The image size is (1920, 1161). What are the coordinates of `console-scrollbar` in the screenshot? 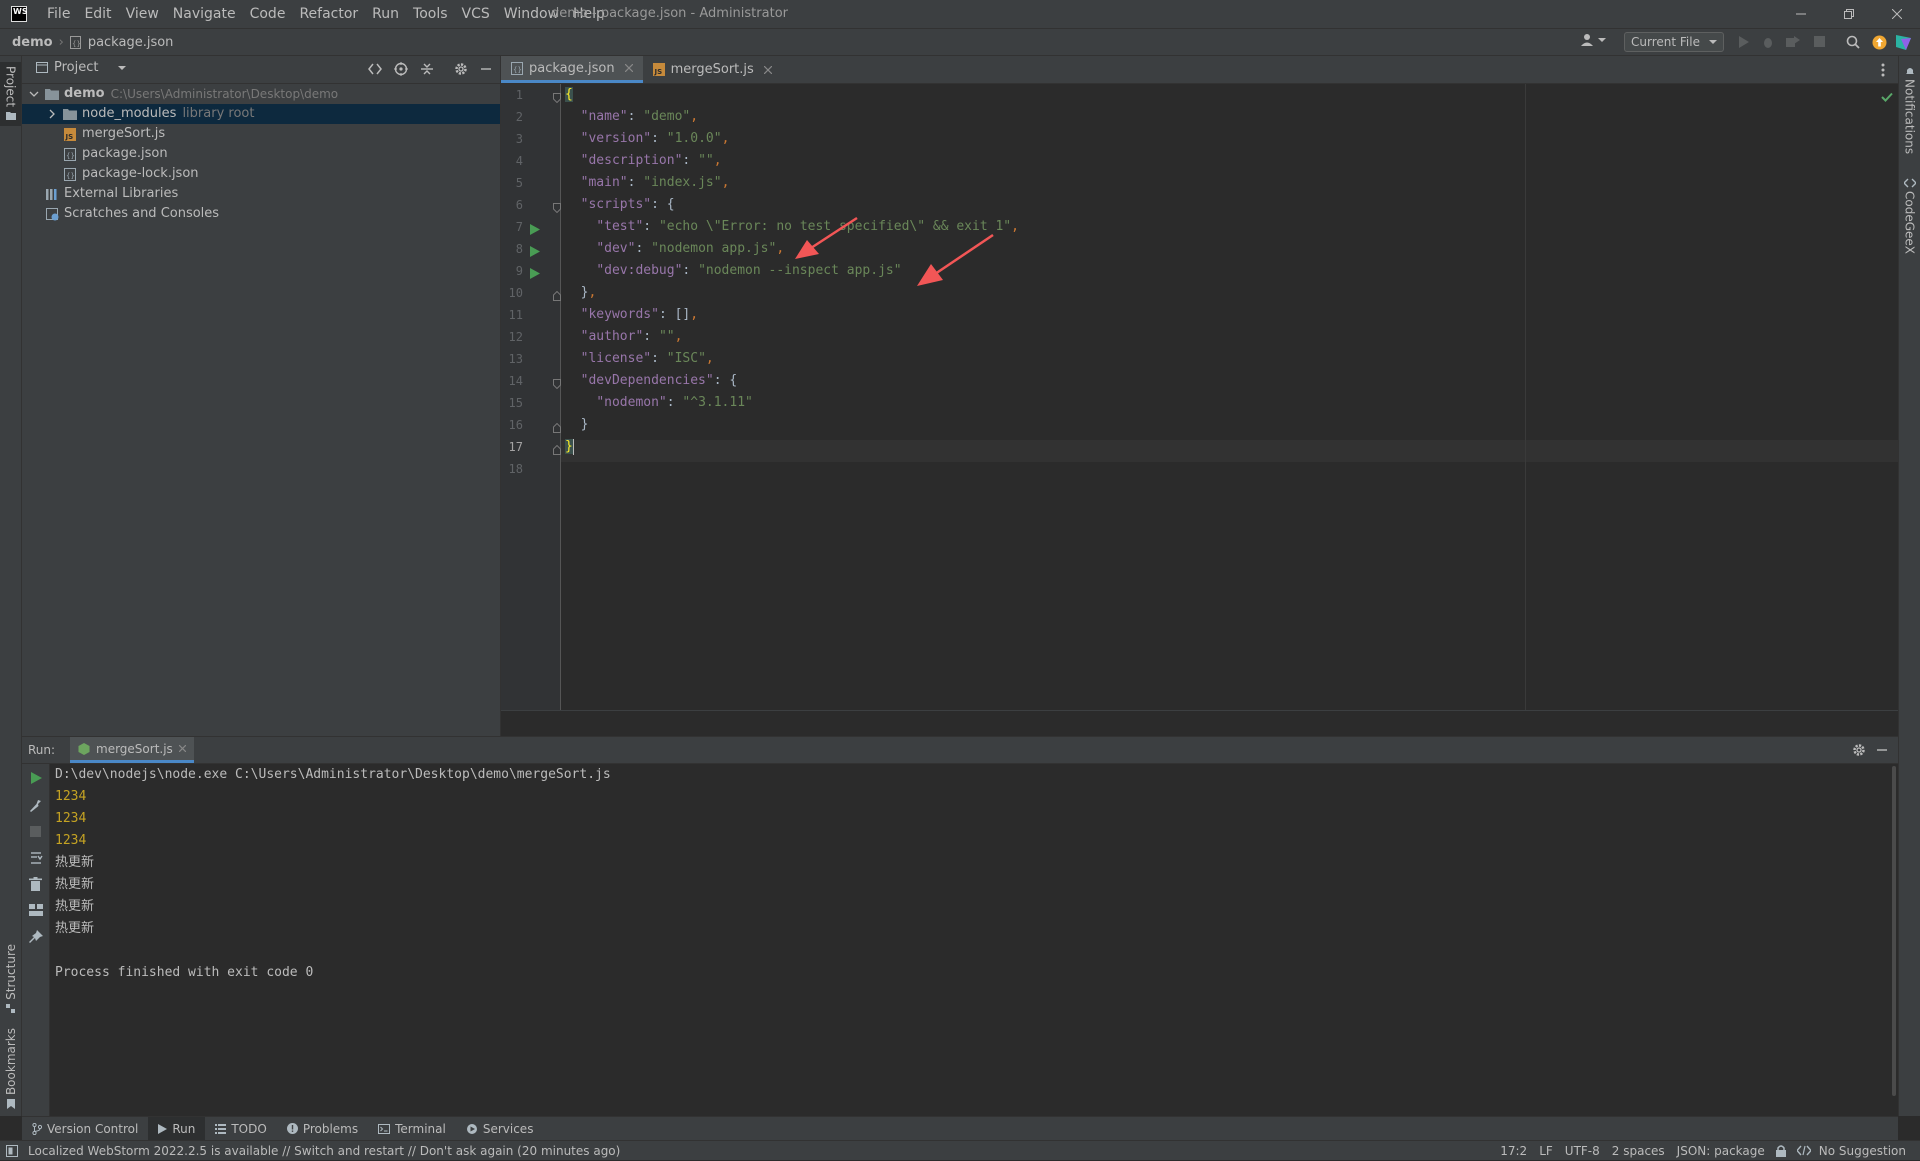 It's located at (1894, 940).